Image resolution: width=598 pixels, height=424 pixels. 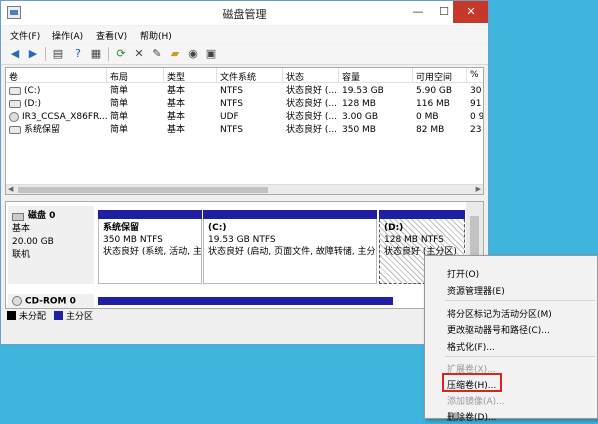 I want to click on new-icon: ✎, so click(x=157, y=54).